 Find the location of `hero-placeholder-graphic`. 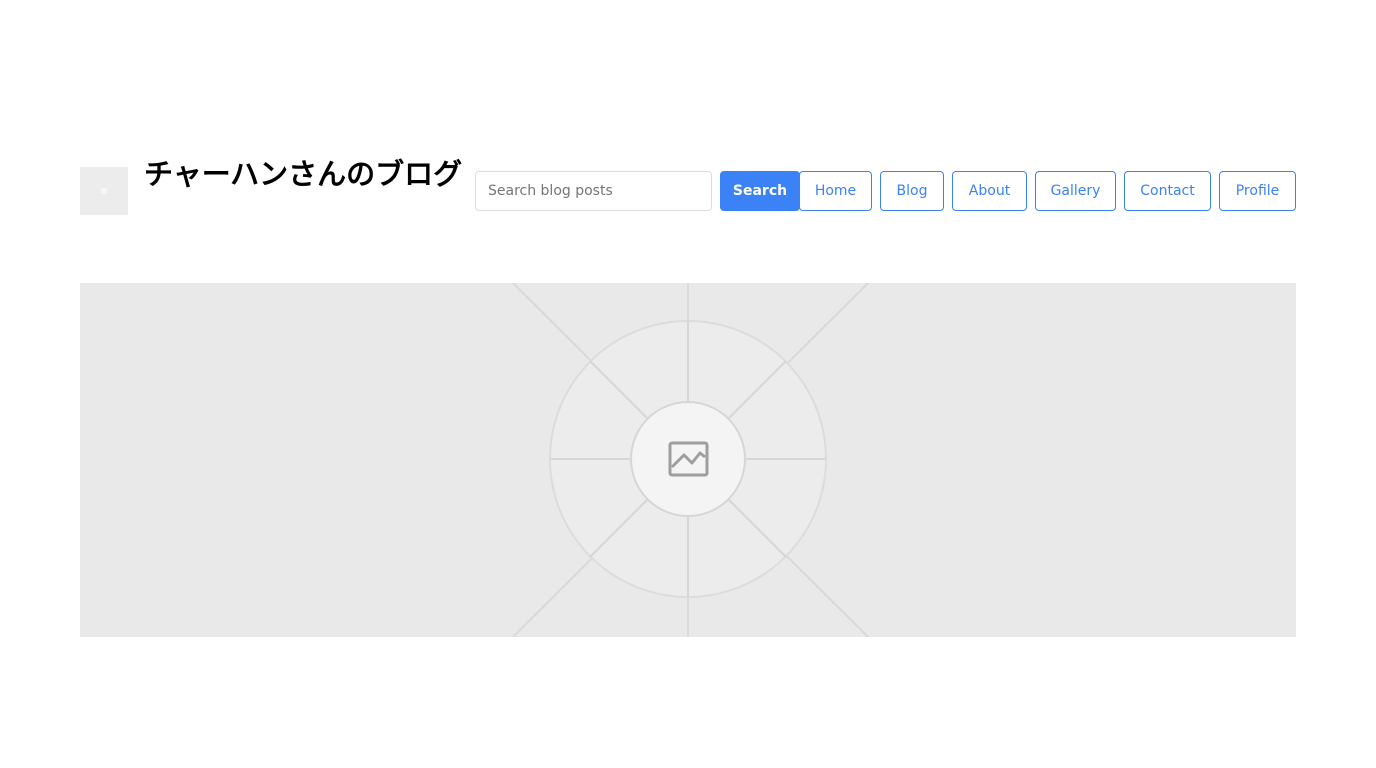

hero-placeholder-graphic is located at coordinates (688, 460).